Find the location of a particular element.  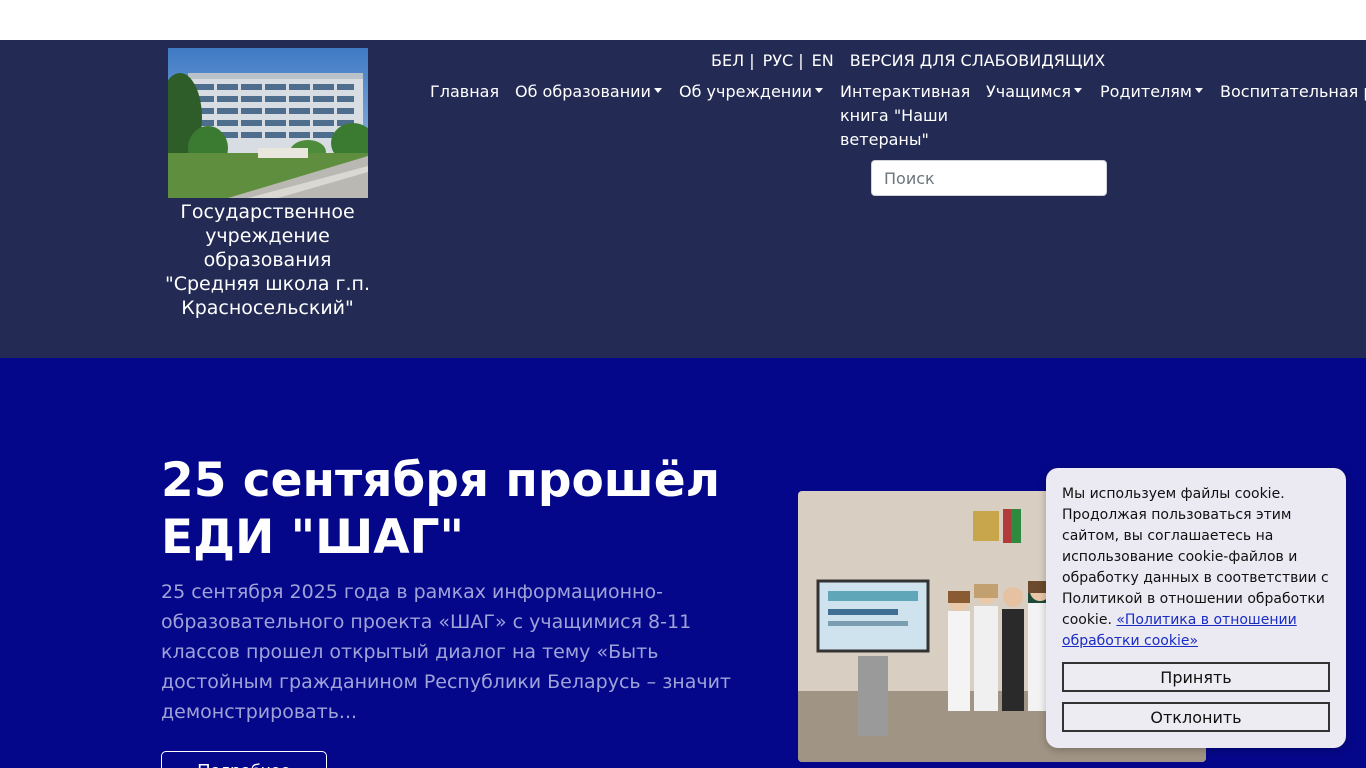

school-building-image is located at coordinates (268, 123).